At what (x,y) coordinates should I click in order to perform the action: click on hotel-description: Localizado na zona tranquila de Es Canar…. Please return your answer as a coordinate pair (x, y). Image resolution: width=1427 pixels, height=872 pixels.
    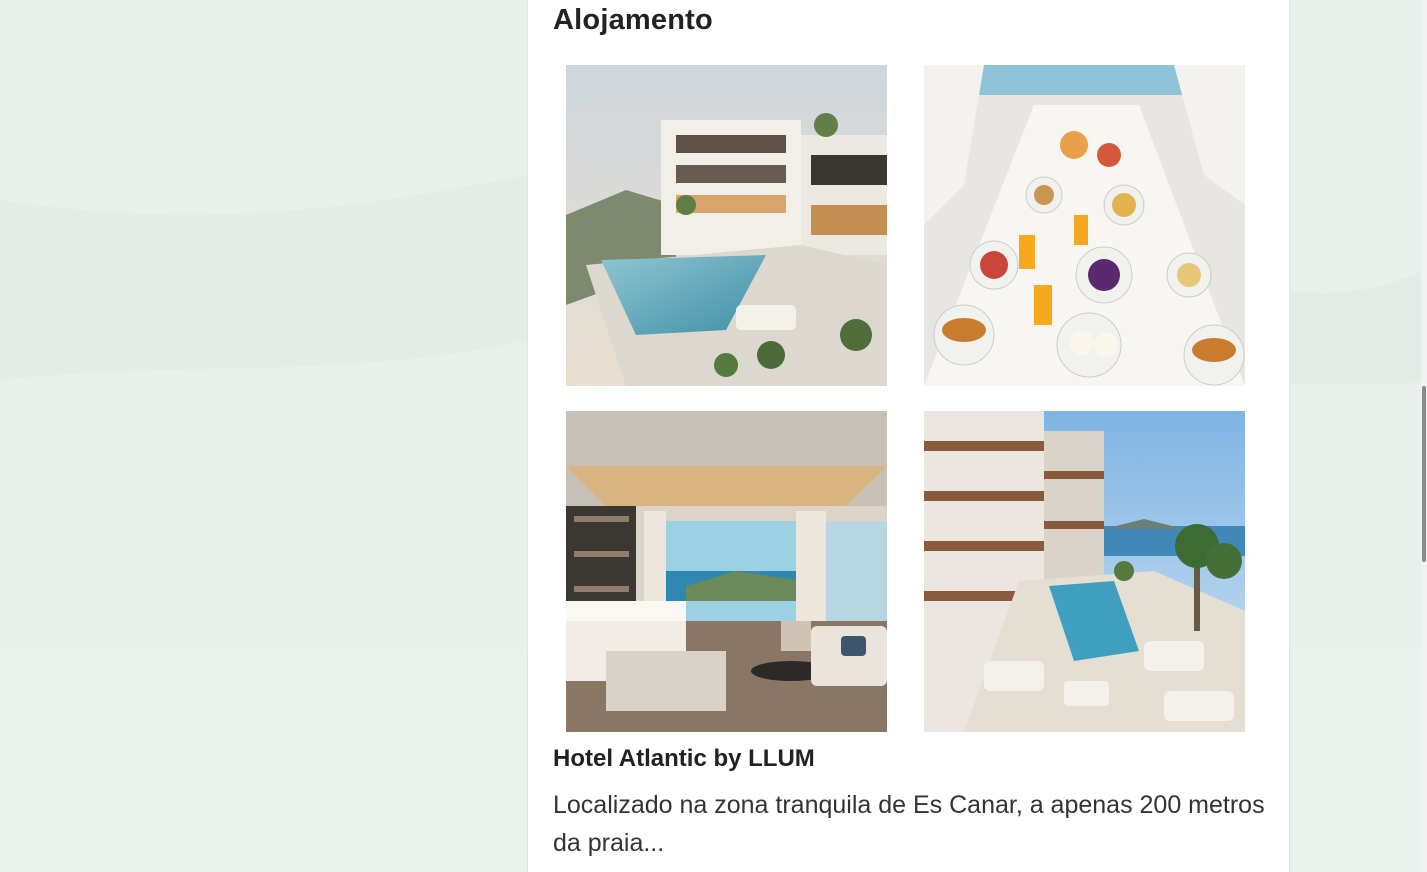
    Looking at the image, I should click on (909, 824).